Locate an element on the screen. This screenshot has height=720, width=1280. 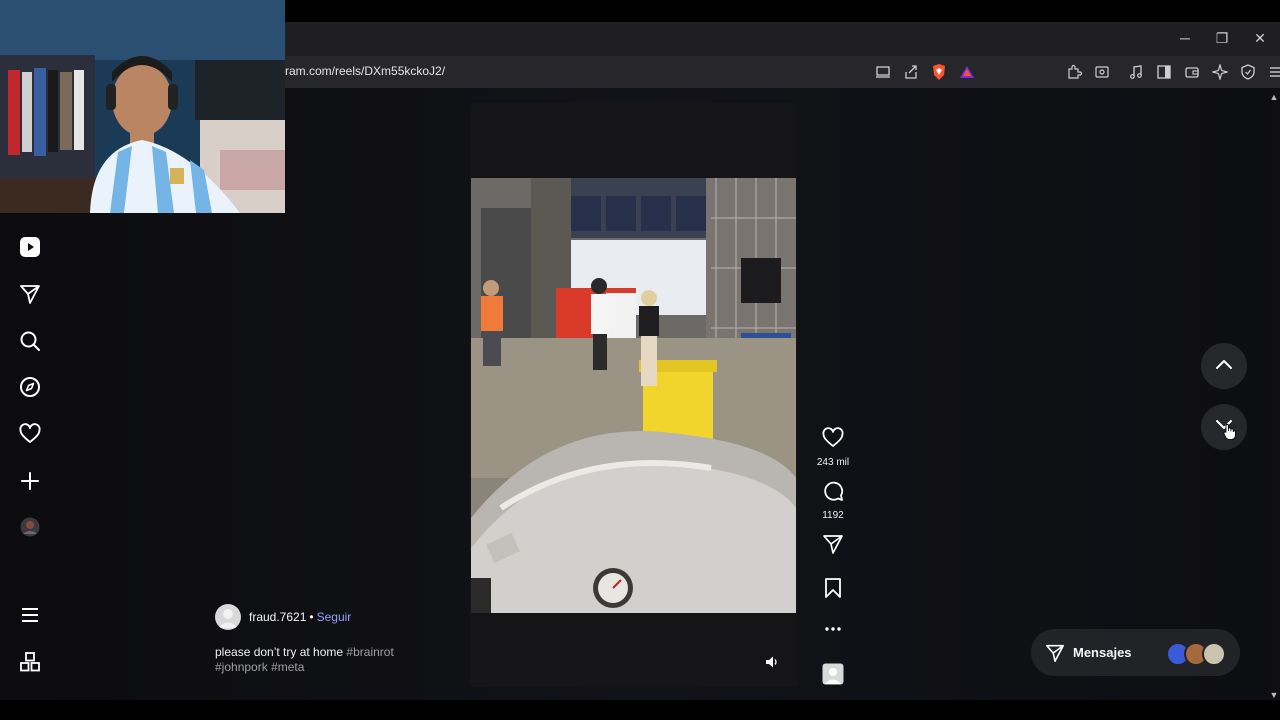
author-name: fraud.7621 is located at coordinates (277, 617).